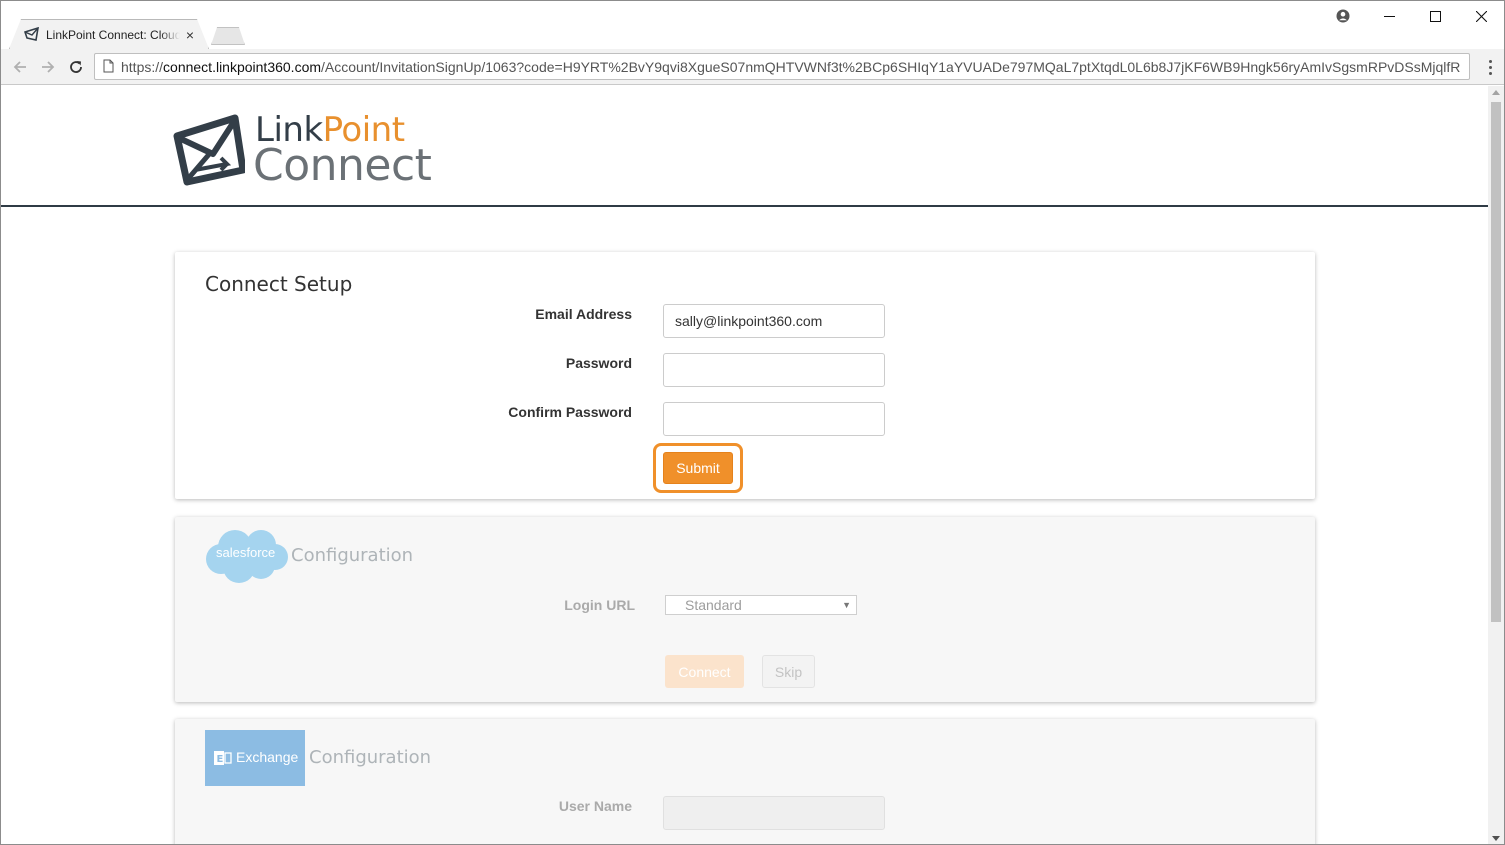  I want to click on password-field, so click(774, 370).